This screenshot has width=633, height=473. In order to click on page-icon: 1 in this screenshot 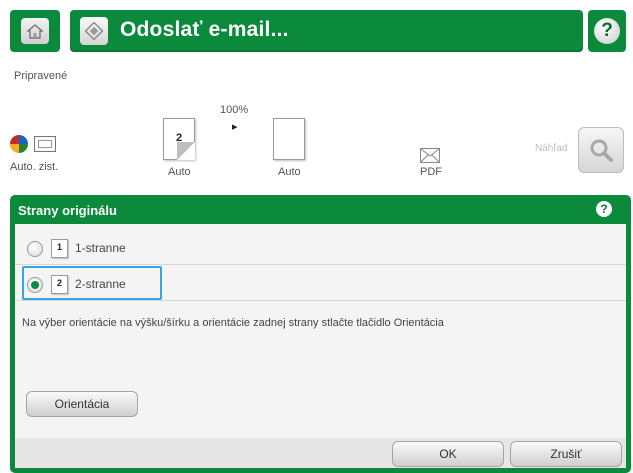, I will do `click(59, 248)`.